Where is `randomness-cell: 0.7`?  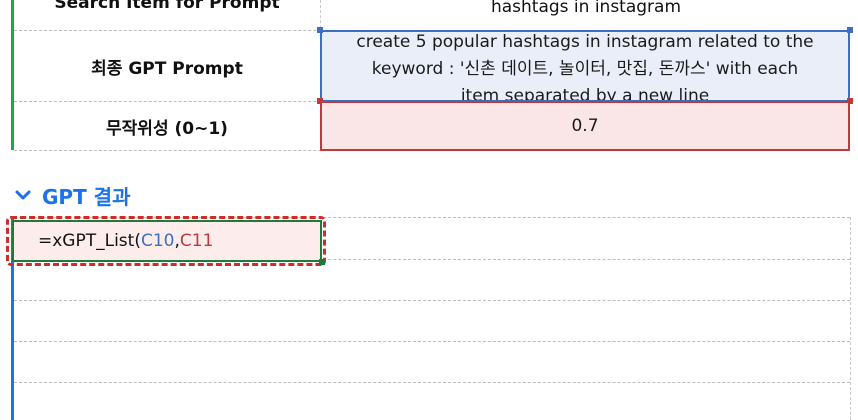
randomness-cell: 0.7 is located at coordinates (585, 126).